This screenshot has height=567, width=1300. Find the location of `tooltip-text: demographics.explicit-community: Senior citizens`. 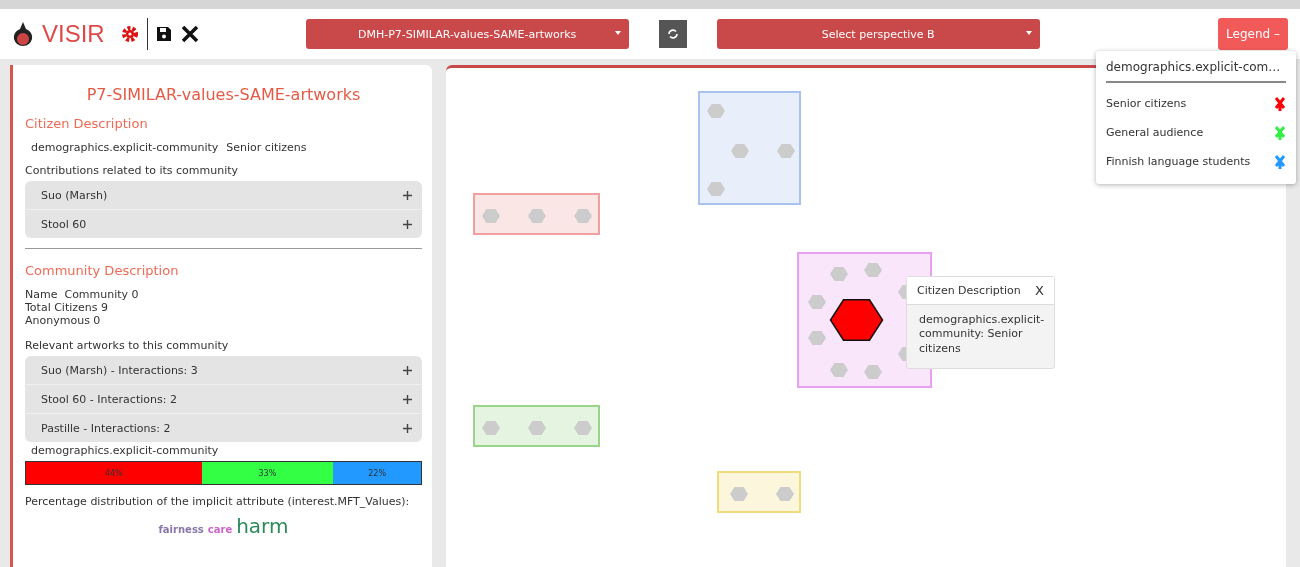

tooltip-text: demographics.explicit-community: Senior citizens is located at coordinates (982, 334).